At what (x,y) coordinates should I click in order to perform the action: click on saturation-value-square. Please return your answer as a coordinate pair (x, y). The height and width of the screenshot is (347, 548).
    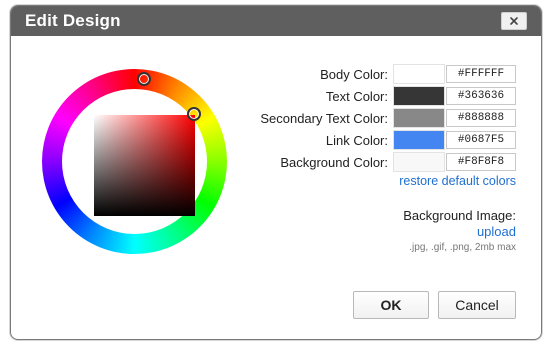
    Looking at the image, I should click on (144, 165).